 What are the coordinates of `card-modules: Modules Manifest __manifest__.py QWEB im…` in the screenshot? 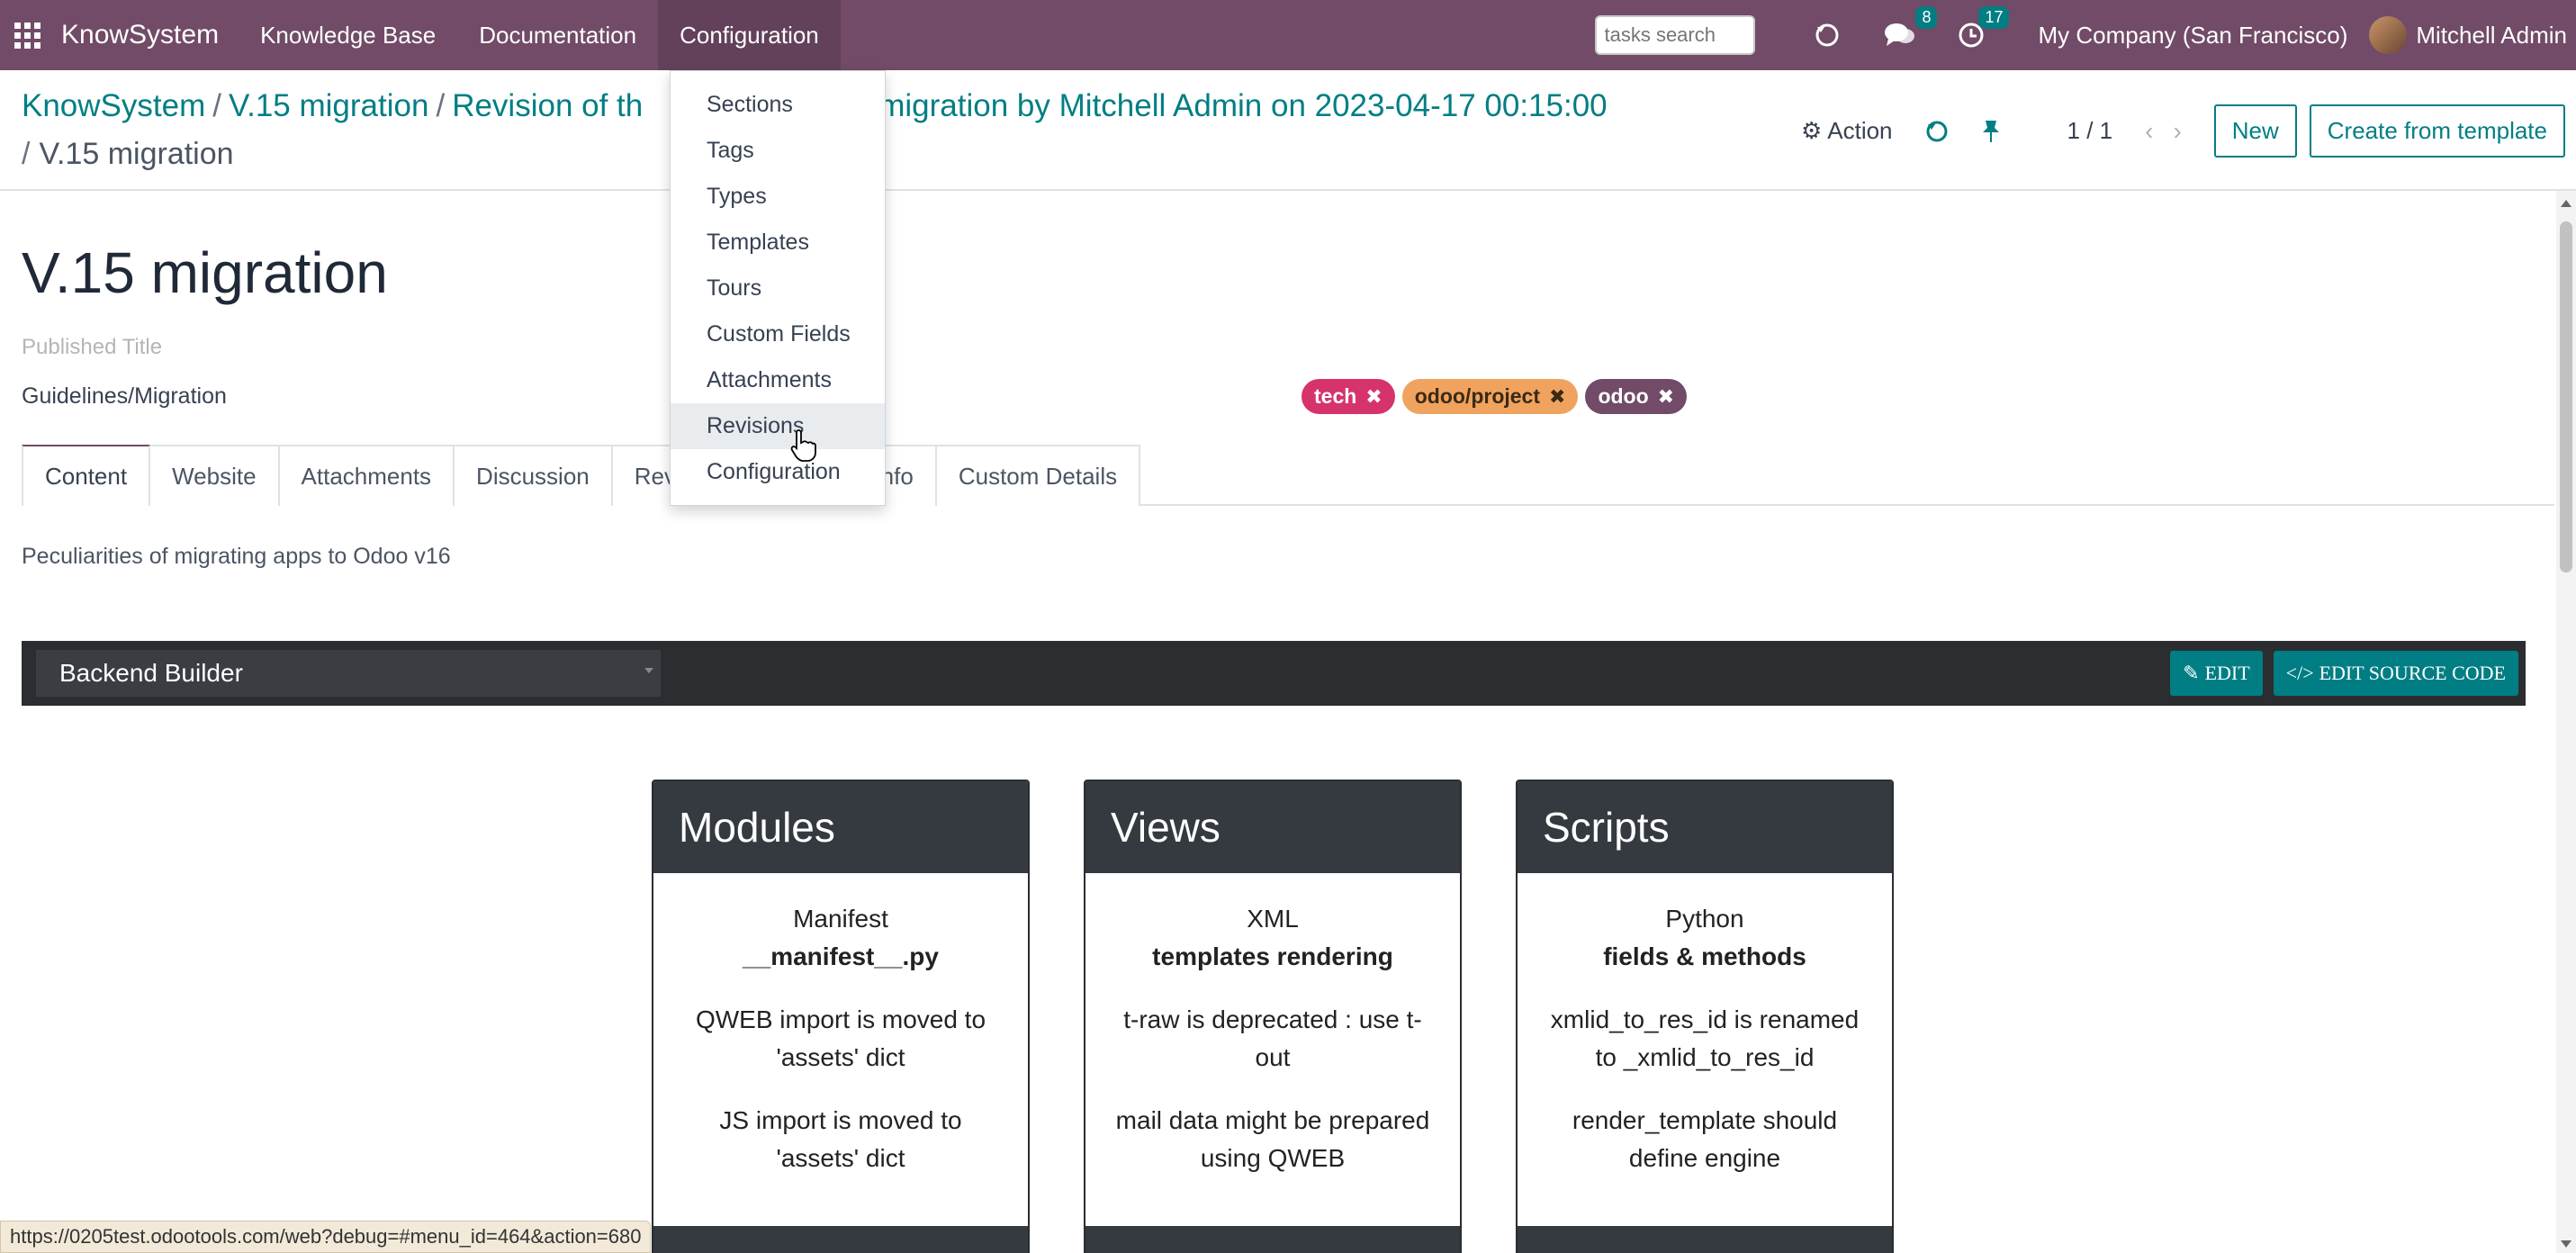 It's located at (841, 1017).